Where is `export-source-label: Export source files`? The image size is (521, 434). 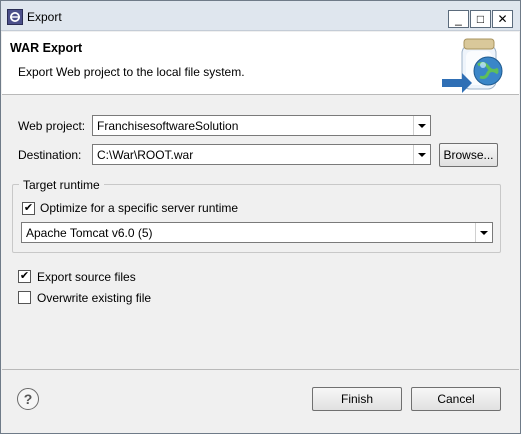 export-source-label: Export source files is located at coordinates (86, 277).